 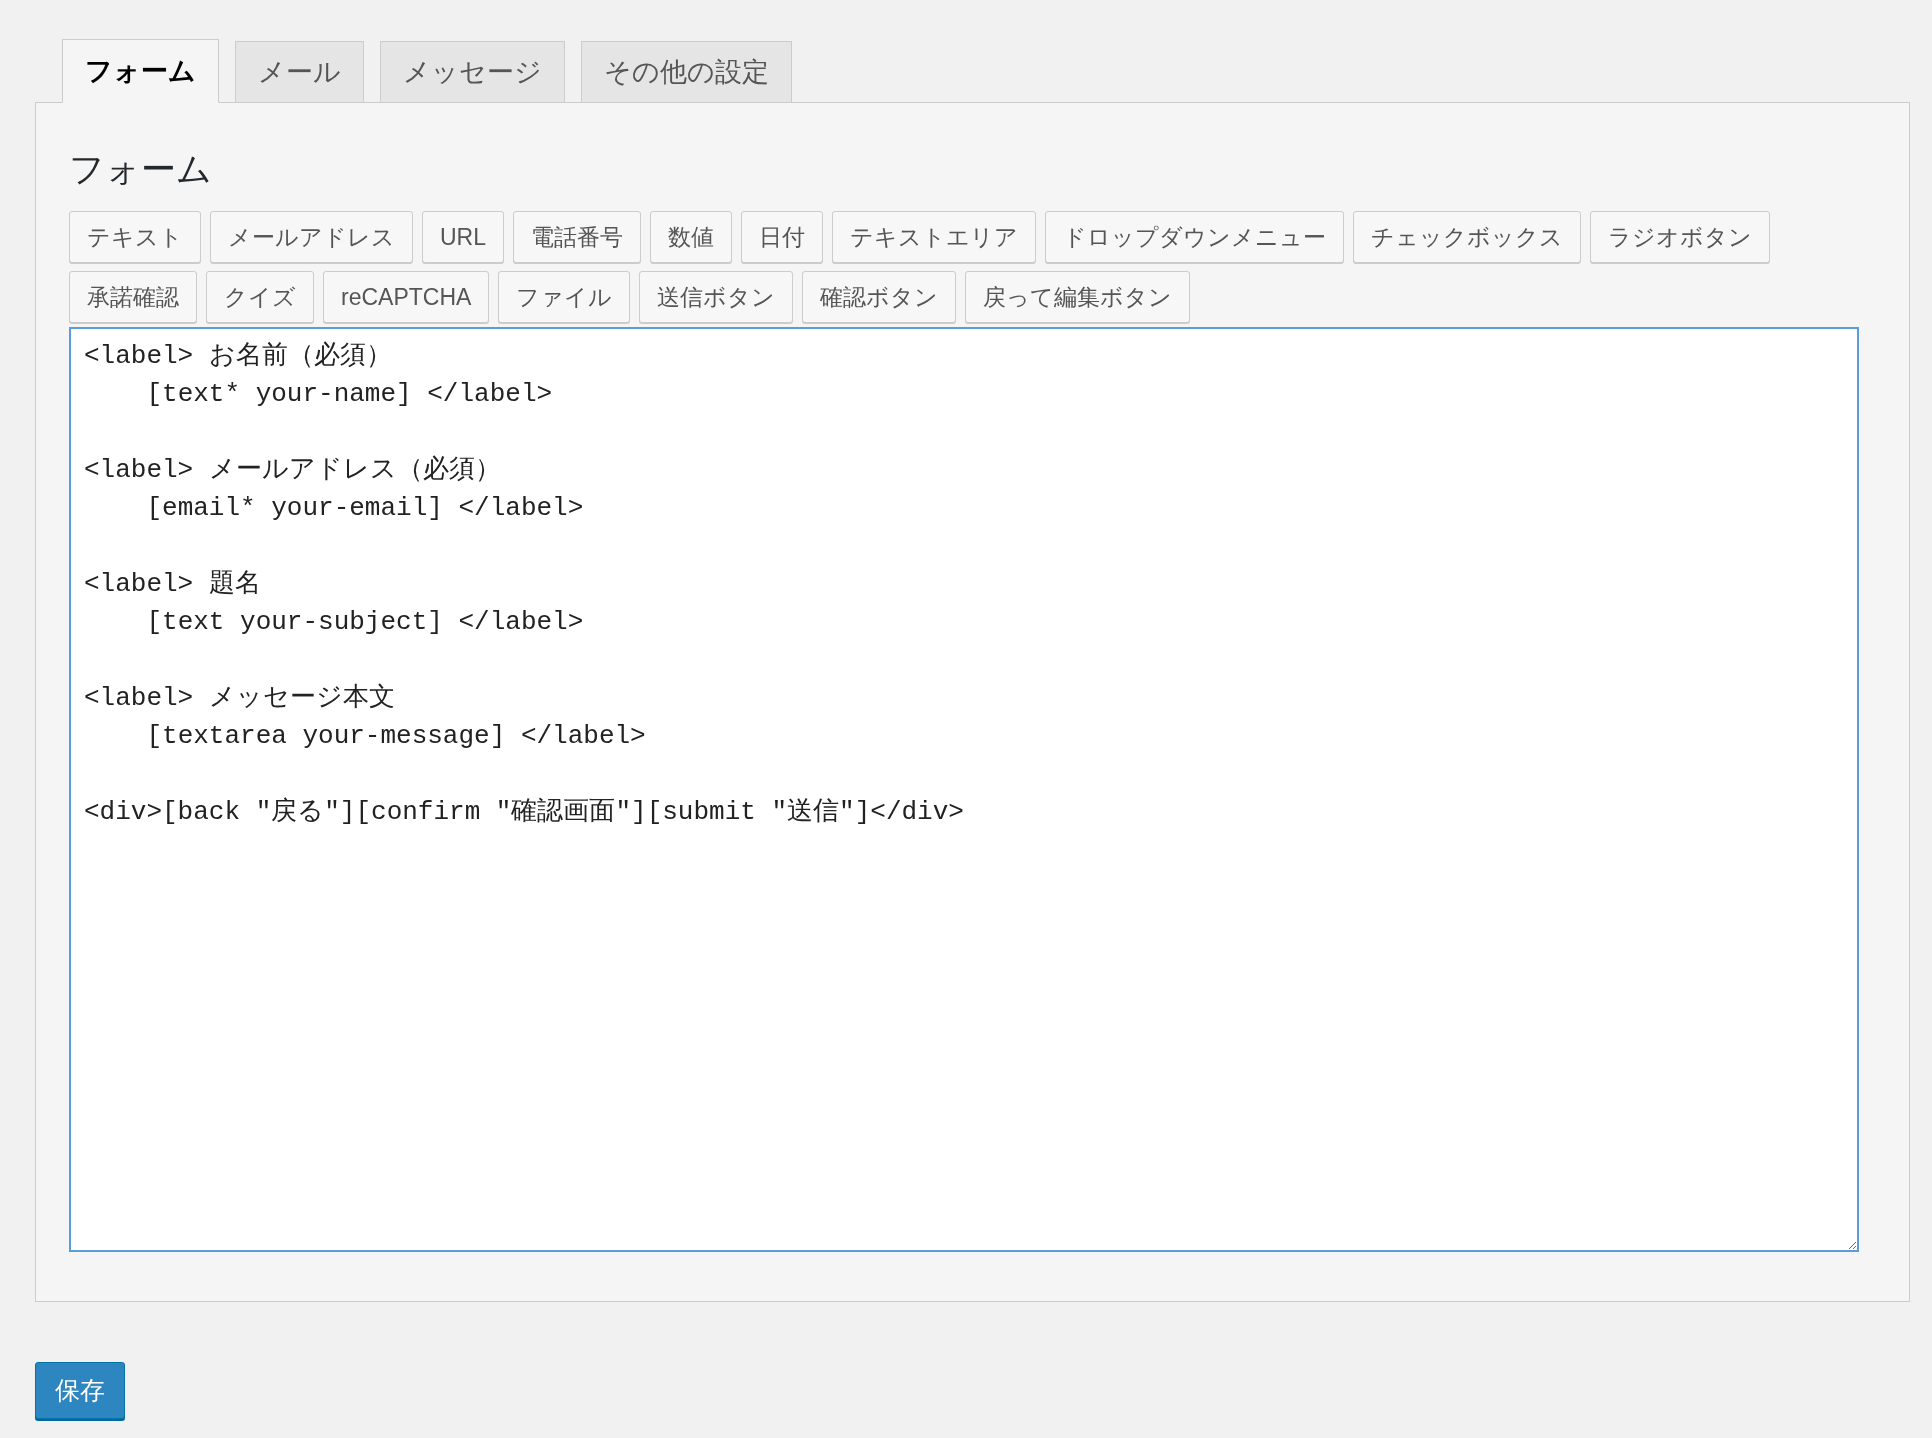 What do you see at coordinates (782, 237) in the screenshot?
I see `tag-generator-button: 日付` at bounding box center [782, 237].